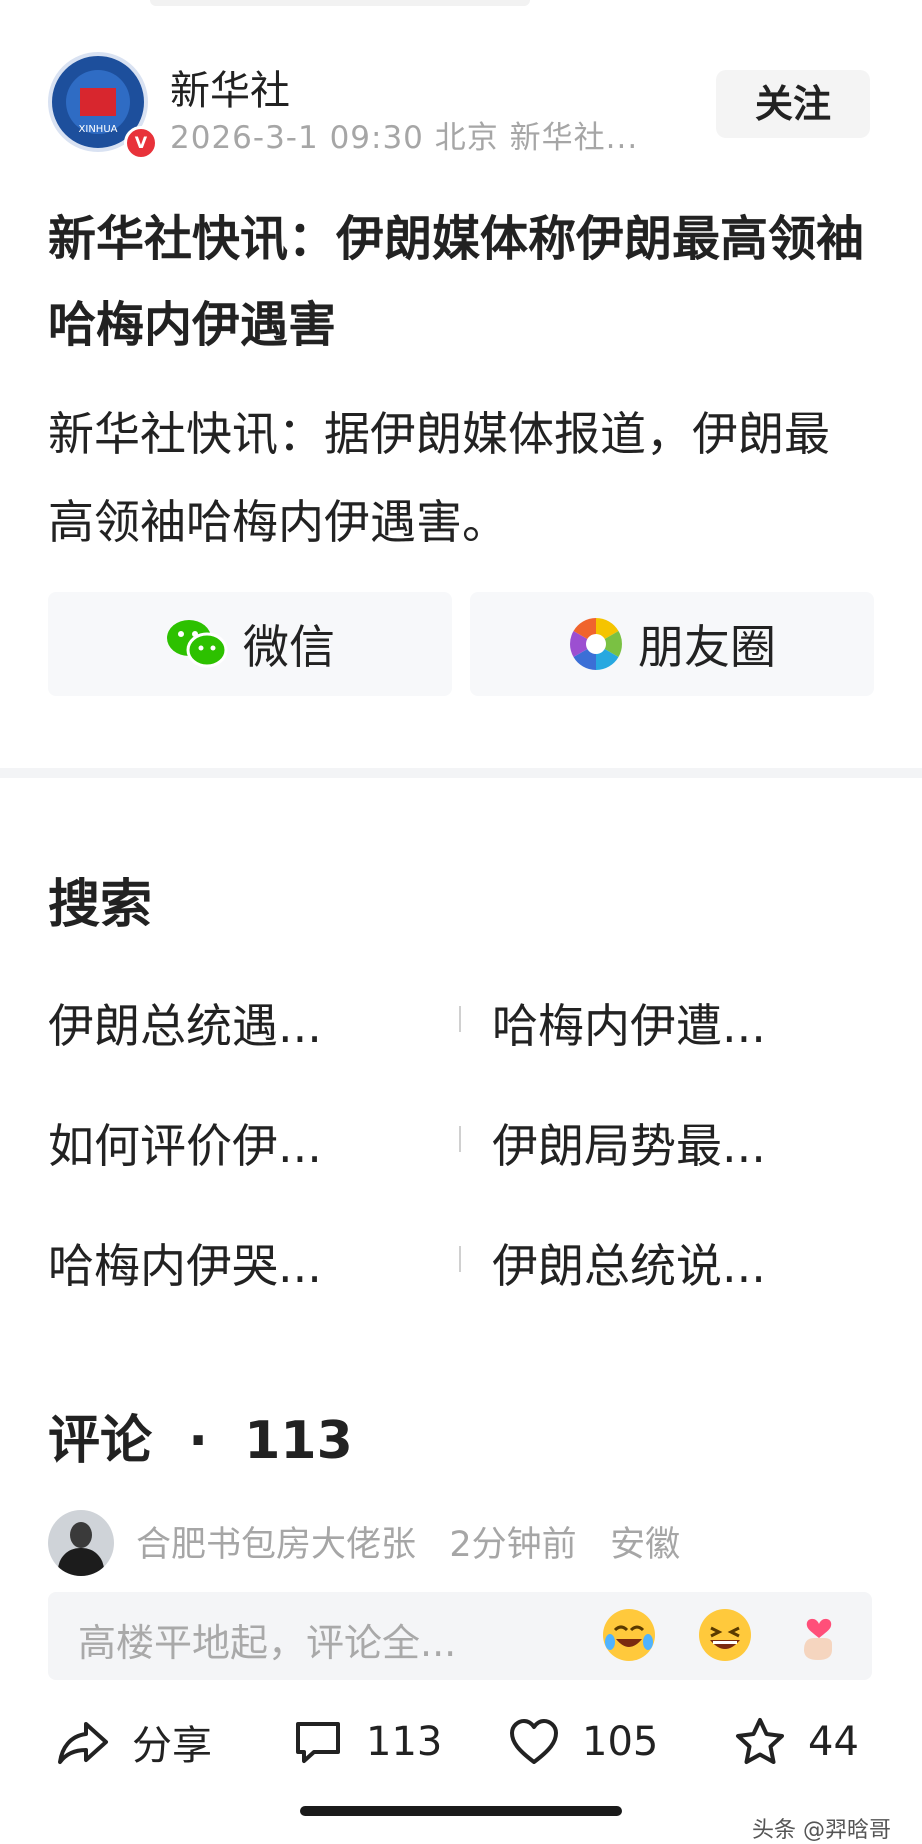  I want to click on article-body: 新华社快讯：据伊朗媒体报道，伊朗最高领袖哈梅内伊遇害。, so click(439, 478).